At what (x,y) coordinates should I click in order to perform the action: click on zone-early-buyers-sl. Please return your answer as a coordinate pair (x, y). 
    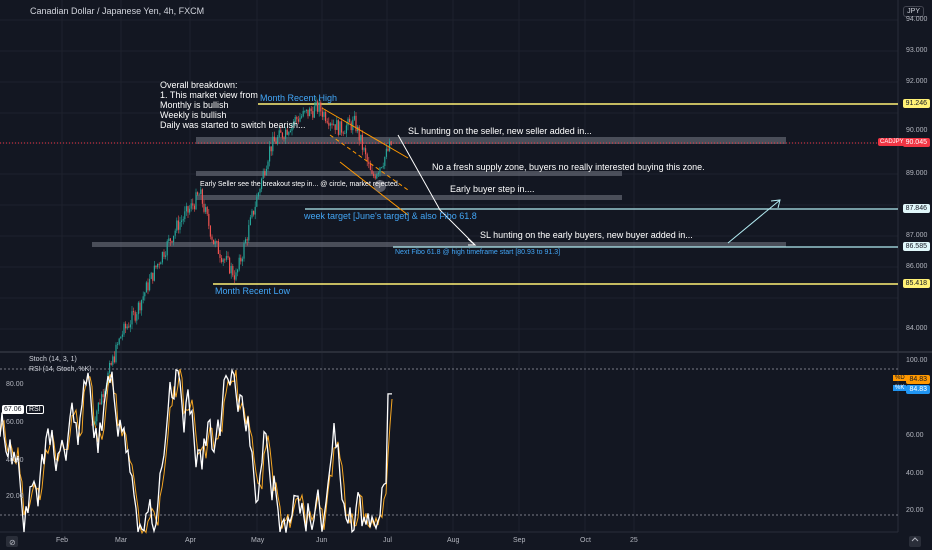
    Looking at the image, I should click on (439, 244).